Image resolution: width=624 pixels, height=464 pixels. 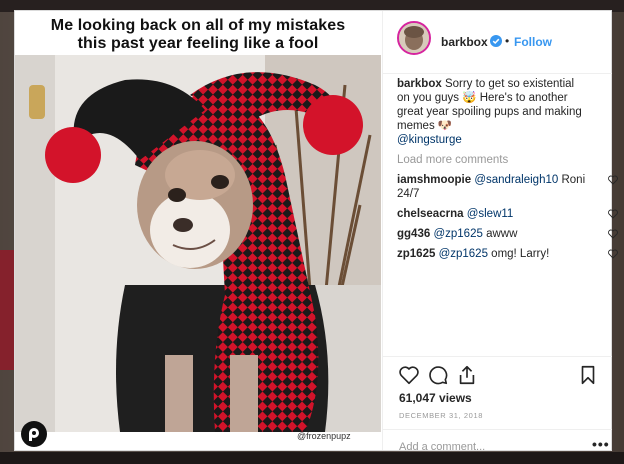 I want to click on meme-caption-line-2: this past year feeling like a fool, so click(x=198, y=43).